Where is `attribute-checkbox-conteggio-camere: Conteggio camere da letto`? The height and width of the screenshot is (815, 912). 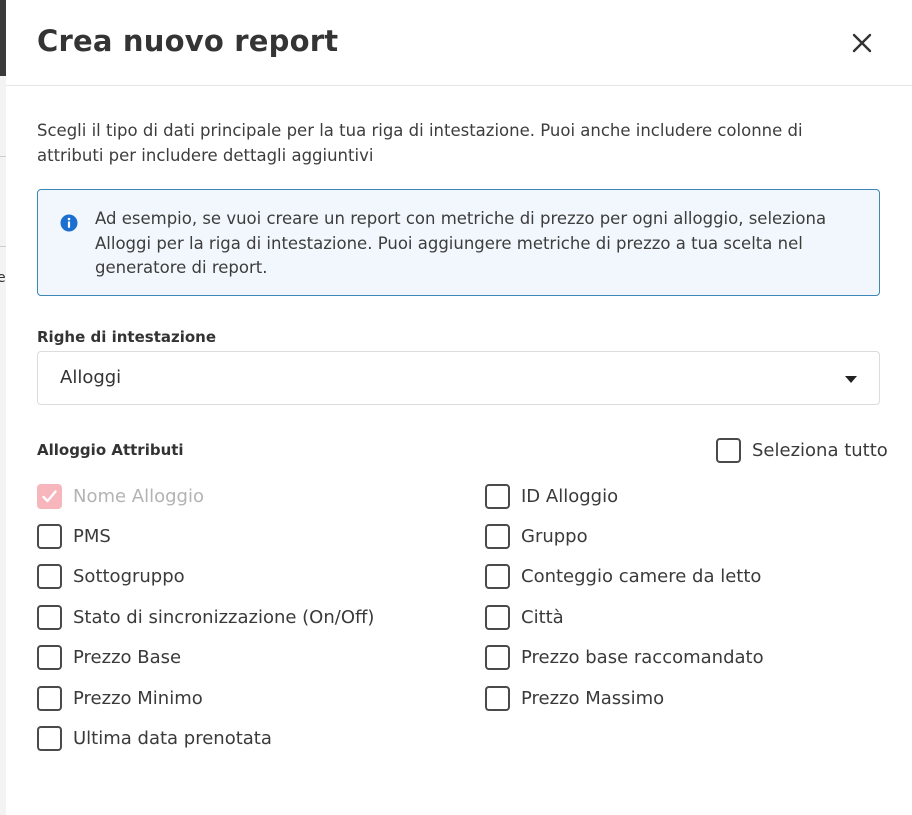 attribute-checkbox-conteggio-camere: Conteggio camere da letto is located at coordinates (623, 576).